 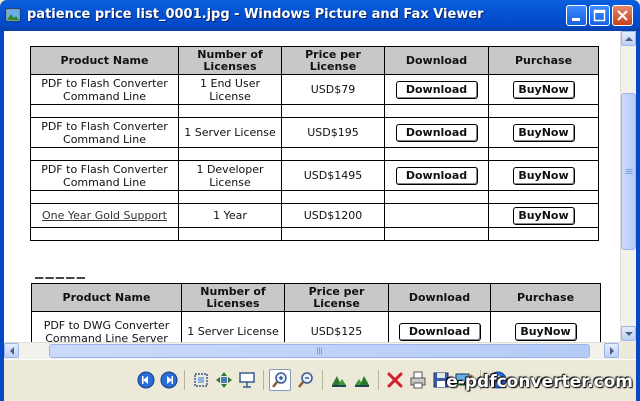 What do you see at coordinates (638, 216) in the screenshot?
I see `window-frame-right` at bounding box center [638, 216].